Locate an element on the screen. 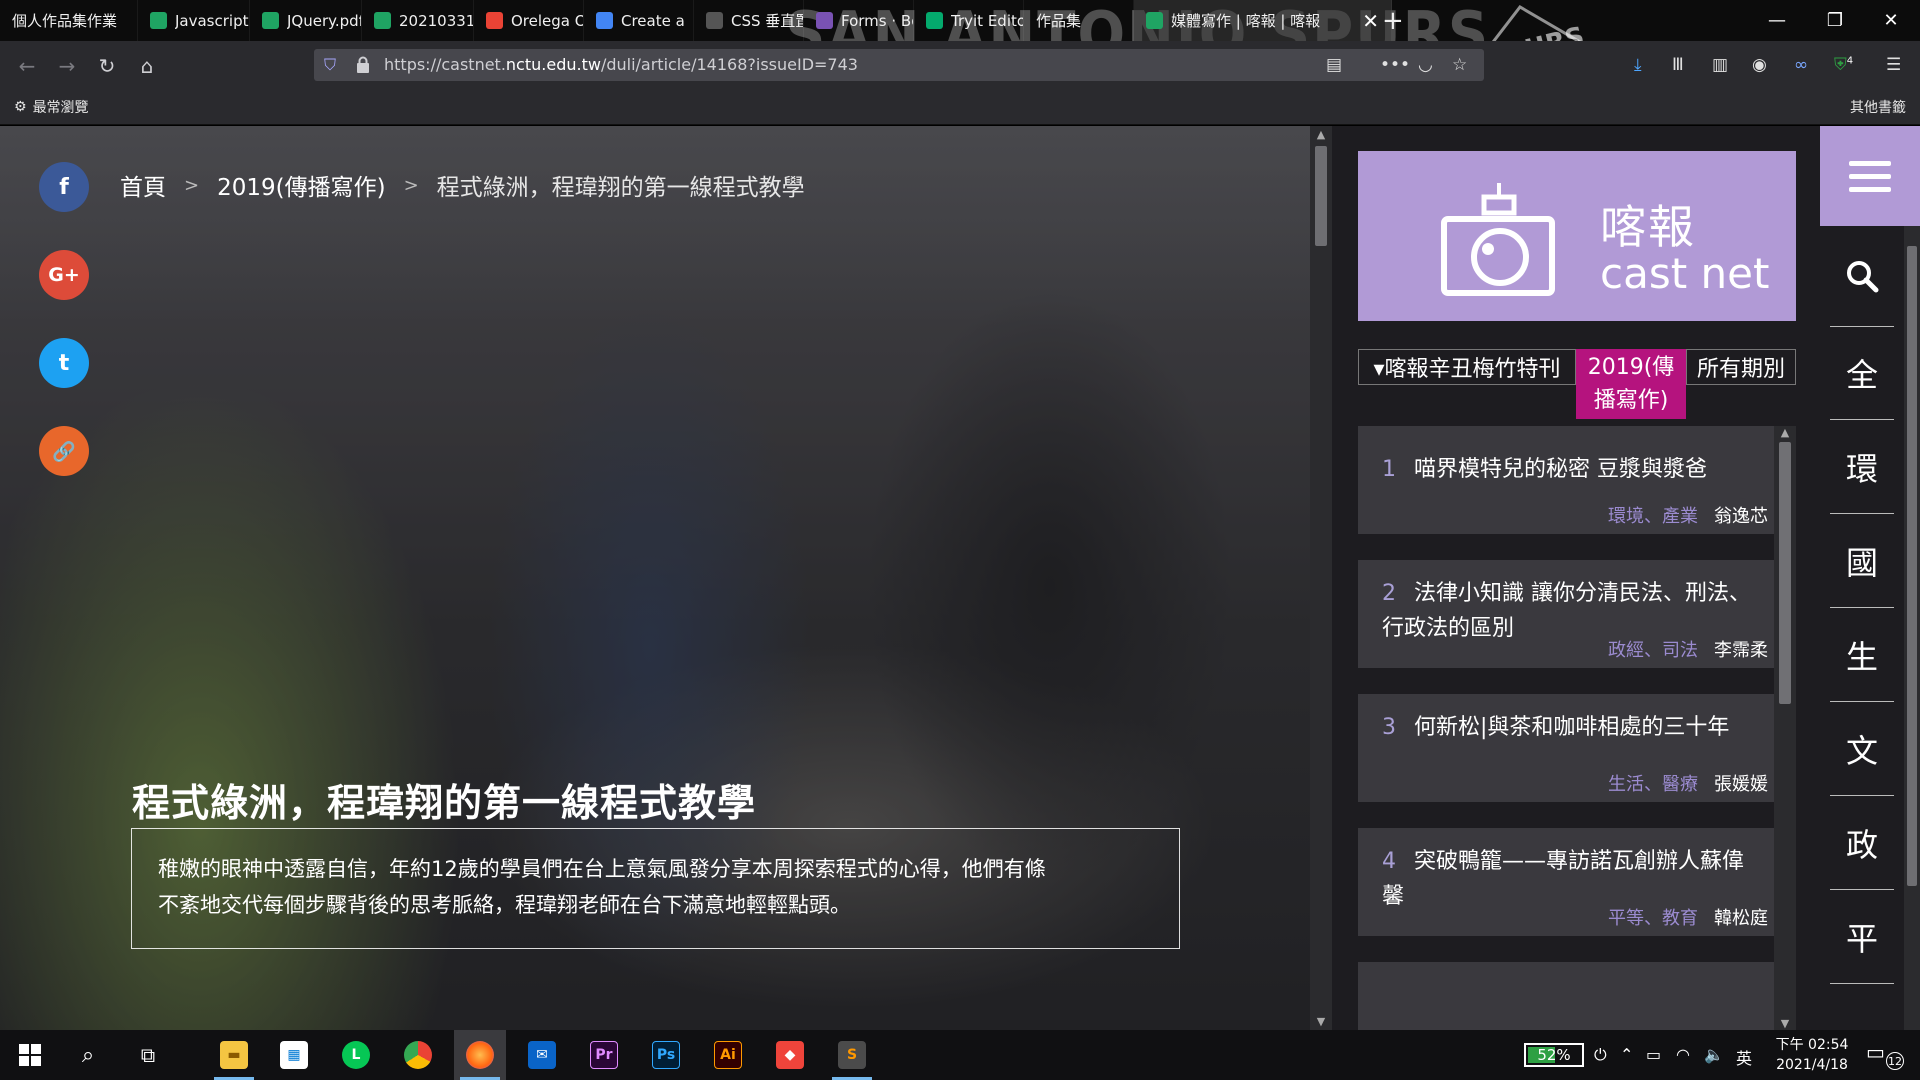 This screenshot has height=1080, width=1920. taskbar-file-explorer: ▬ is located at coordinates (234, 1055).